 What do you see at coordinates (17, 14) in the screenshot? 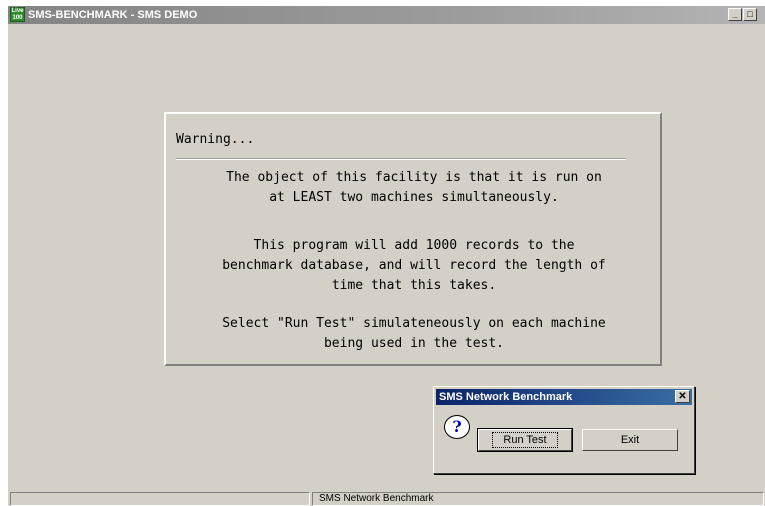
I see `app-icon: Live 100` at bounding box center [17, 14].